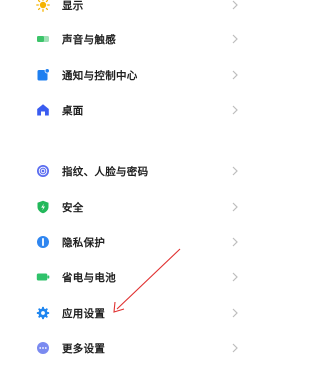 This screenshot has width=320, height=365. I want to click on settings-item-fingerprint: 指纹、人脸与密码, so click(134, 171).